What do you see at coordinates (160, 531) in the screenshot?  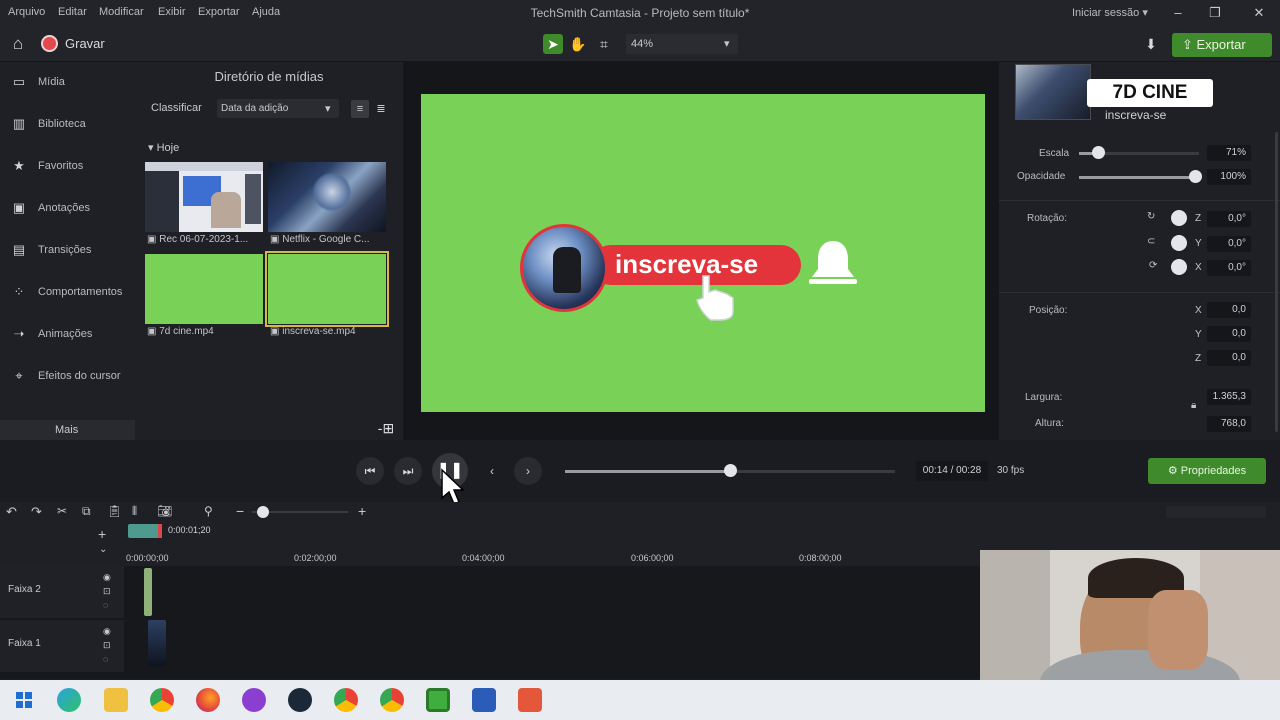 I see `playhead-out-marker` at bounding box center [160, 531].